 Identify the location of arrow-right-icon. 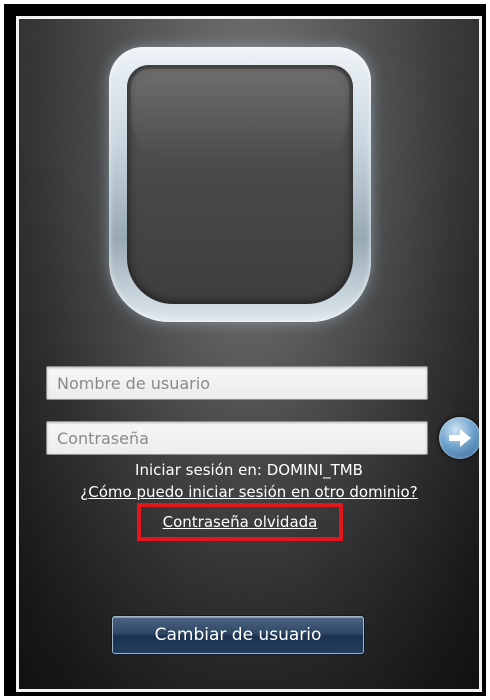
(460, 438).